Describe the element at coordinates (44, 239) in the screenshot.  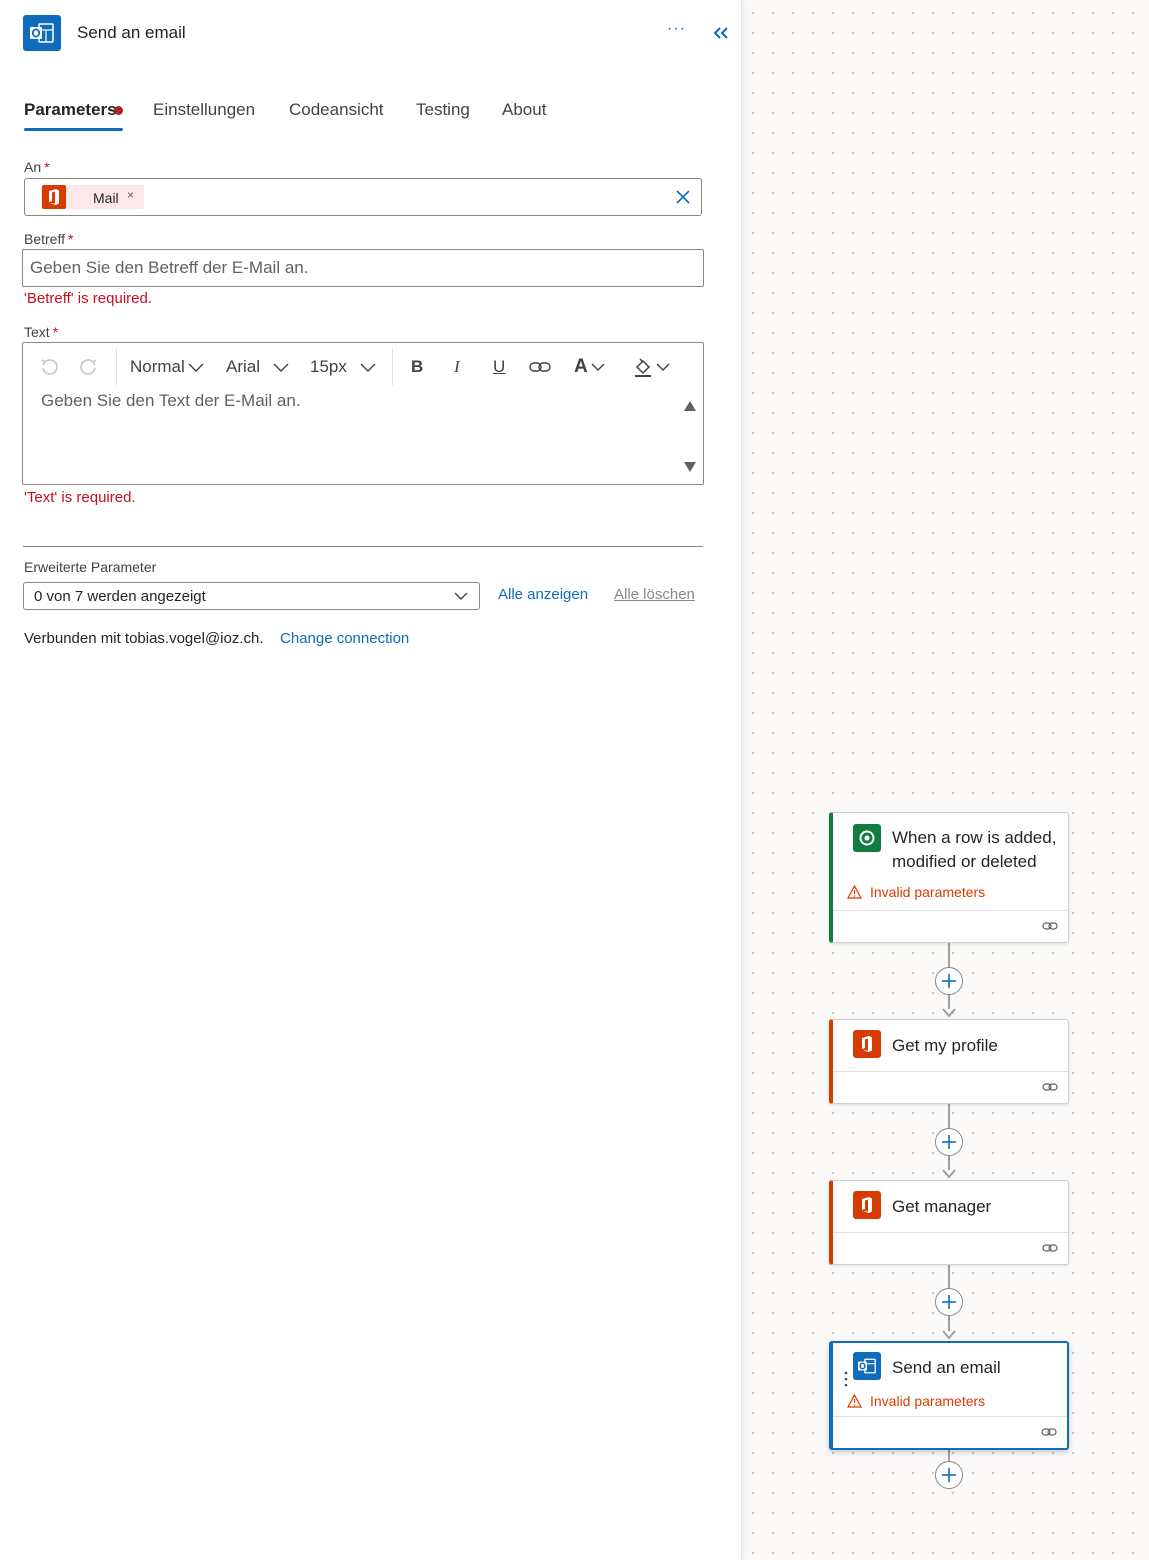
I see `subject-label-text: Betreff` at that location.